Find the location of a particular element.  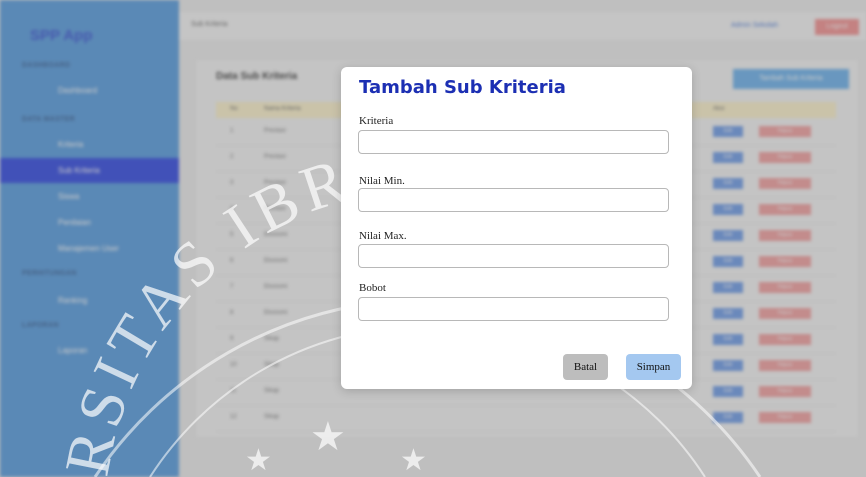

nilai-min-label: Nilai Min. is located at coordinates (382, 181).